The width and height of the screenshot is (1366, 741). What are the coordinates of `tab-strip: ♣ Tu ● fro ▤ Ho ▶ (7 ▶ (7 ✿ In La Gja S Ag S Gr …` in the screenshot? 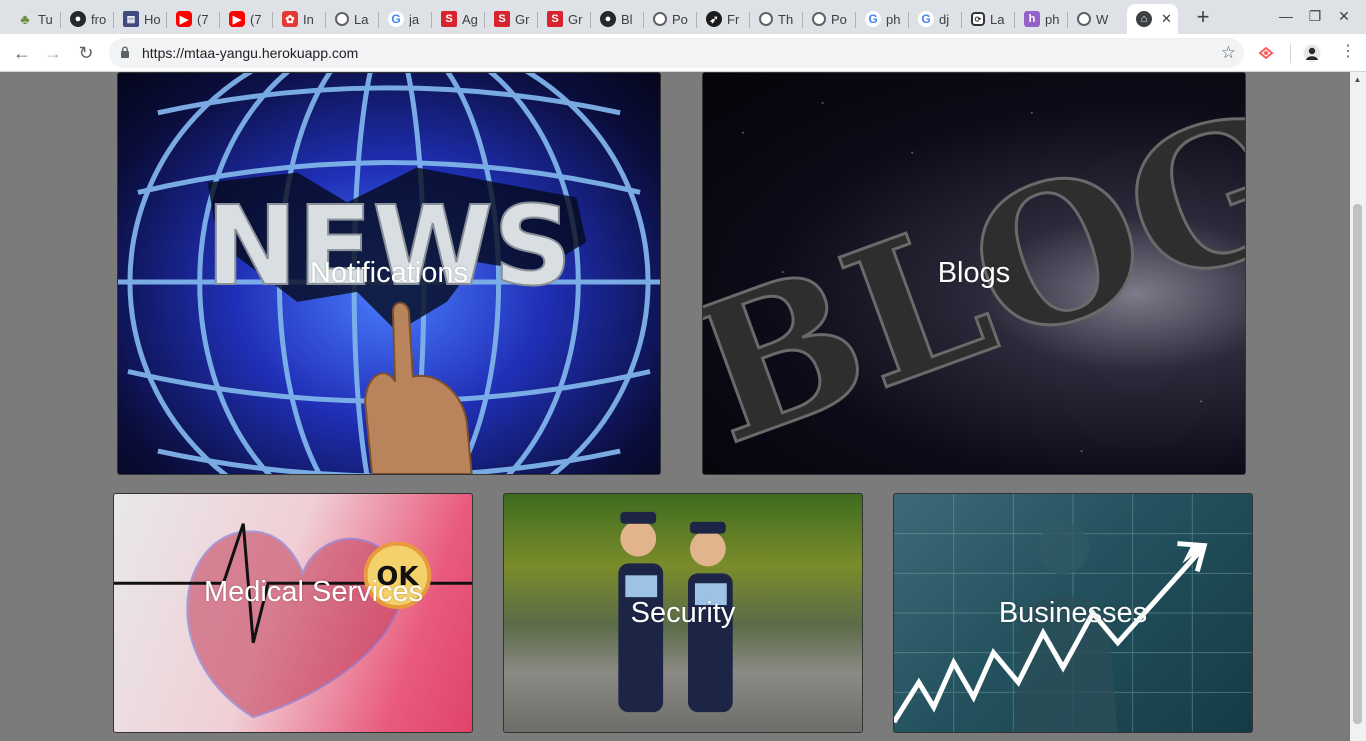 It's located at (683, 17).